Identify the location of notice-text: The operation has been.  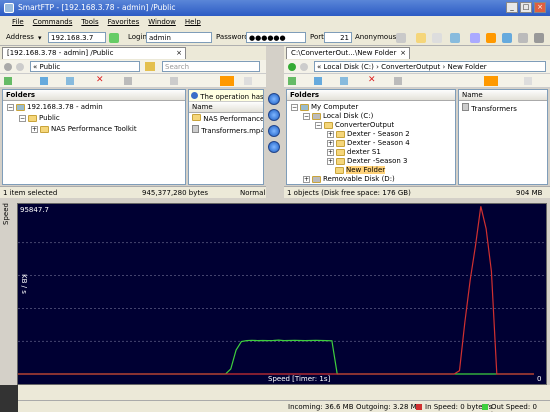
(232, 97).